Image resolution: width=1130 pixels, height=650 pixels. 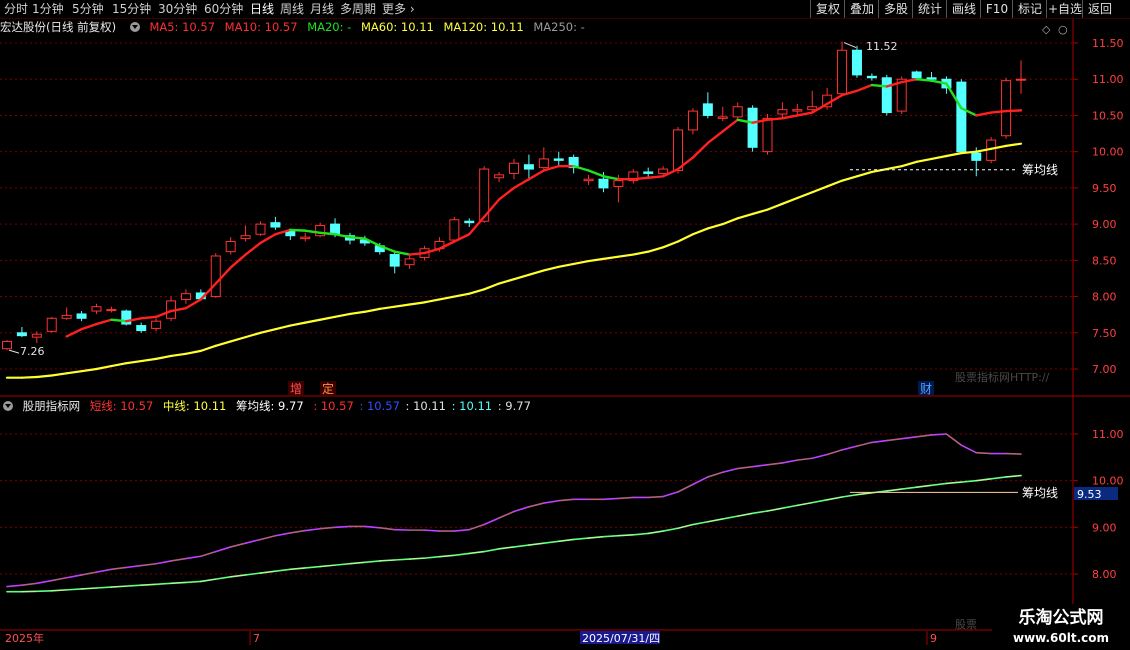 I want to click on low-price-label: 7.26, so click(x=32, y=351).